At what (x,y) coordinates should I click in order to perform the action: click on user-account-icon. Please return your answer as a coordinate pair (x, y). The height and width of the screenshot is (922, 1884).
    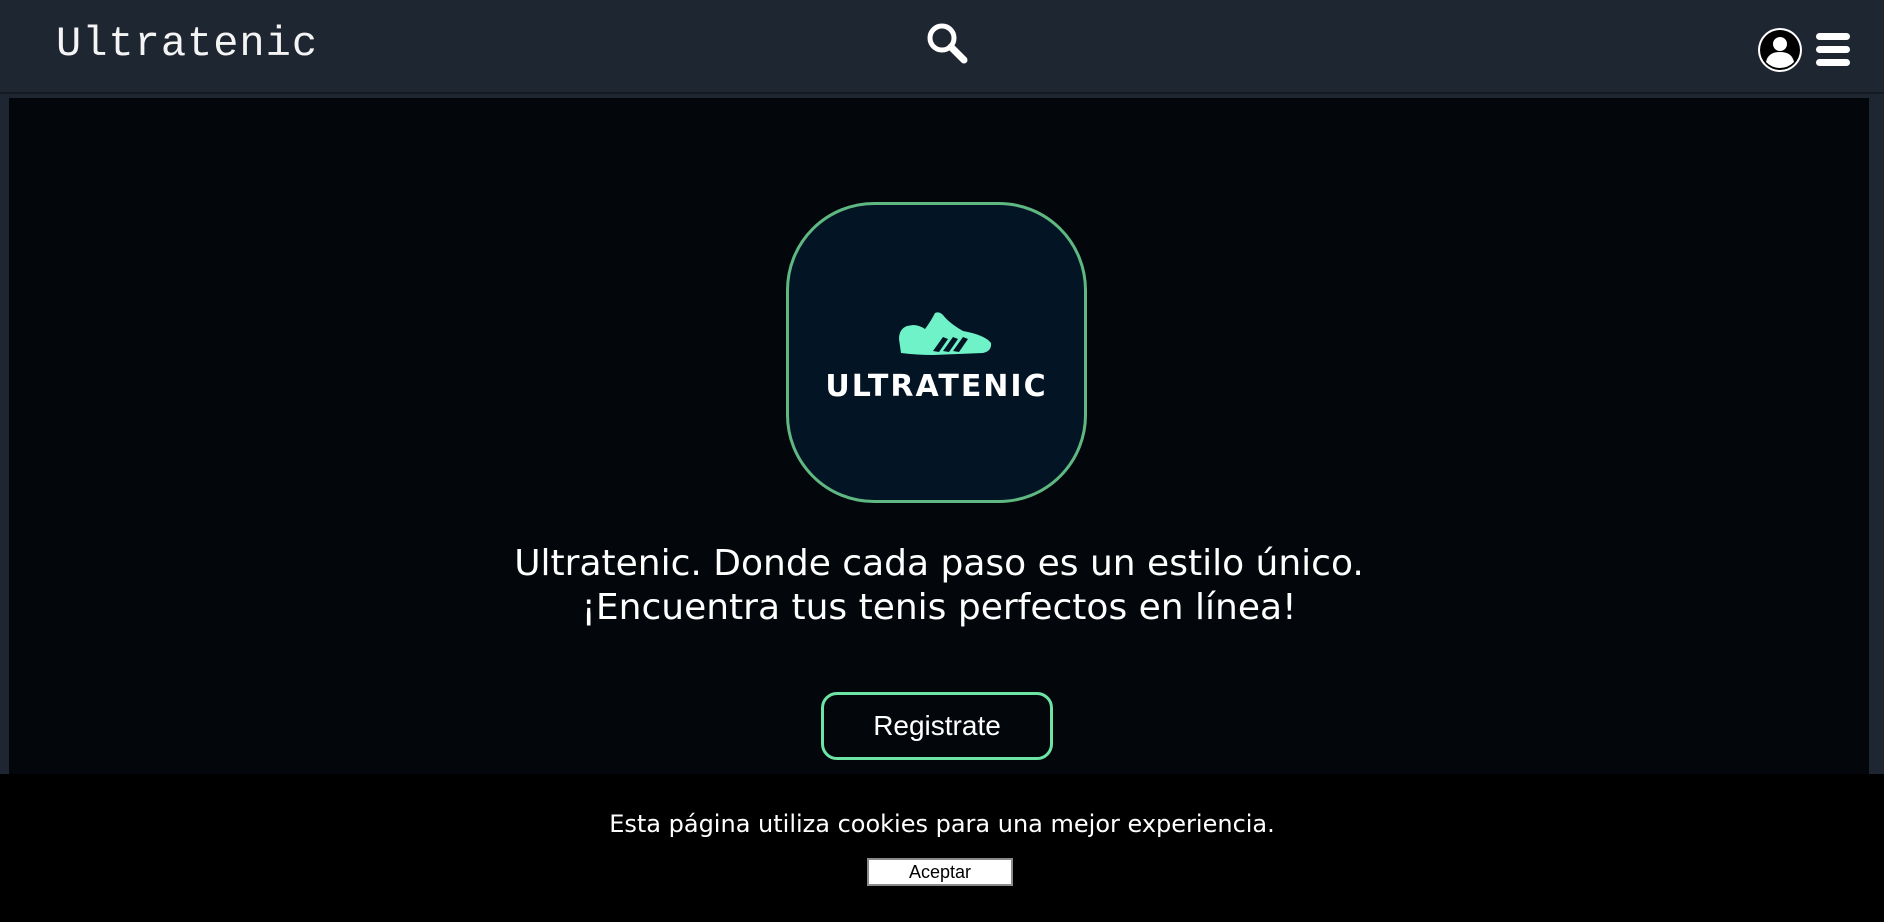
    Looking at the image, I should click on (1780, 50).